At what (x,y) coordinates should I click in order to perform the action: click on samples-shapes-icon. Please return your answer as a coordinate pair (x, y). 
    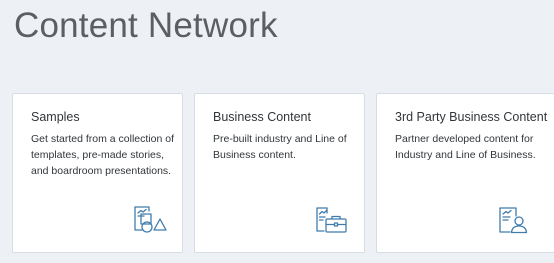
    Looking at the image, I should click on (150, 219).